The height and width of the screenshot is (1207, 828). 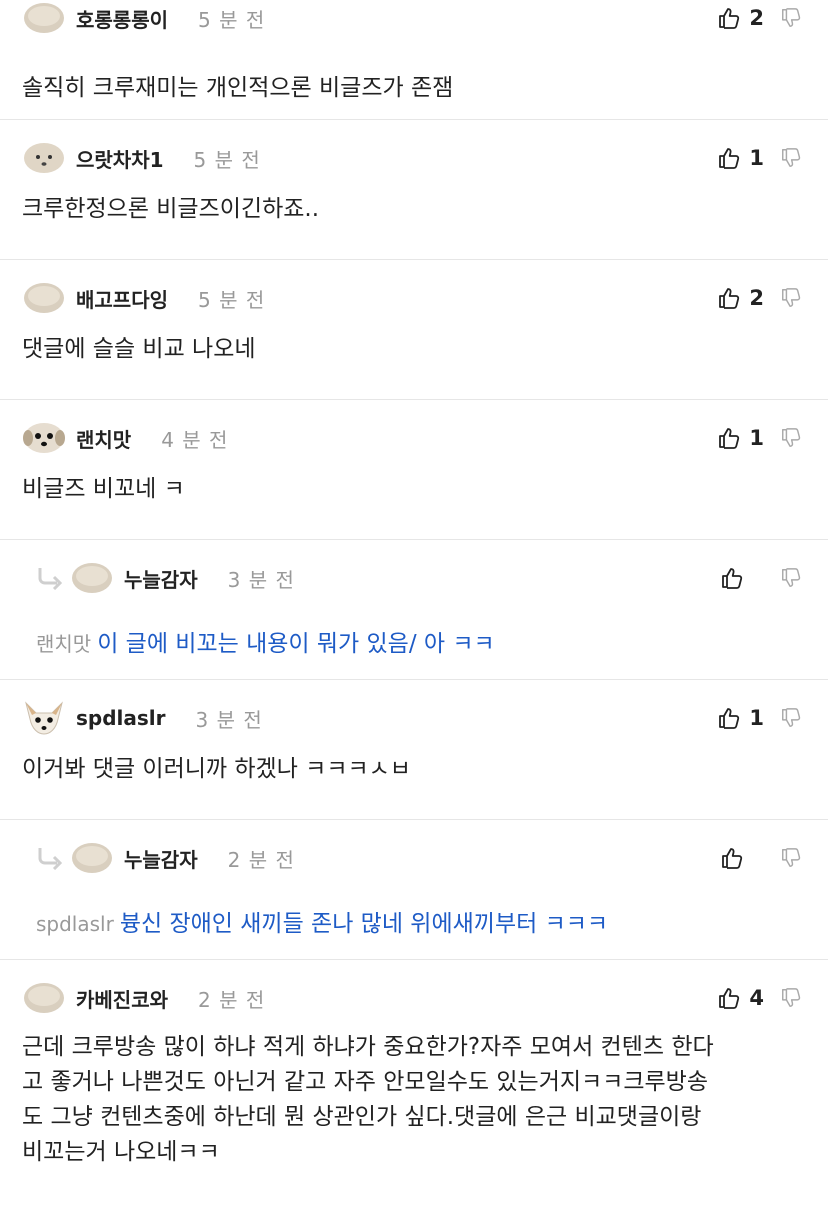 I want to click on comment-text-line: 도 그냥 컨텐츠중에 하난데 뭔 상관인가 싶다.댓글에 은근 비교댓글이랑, so click(x=362, y=1117).